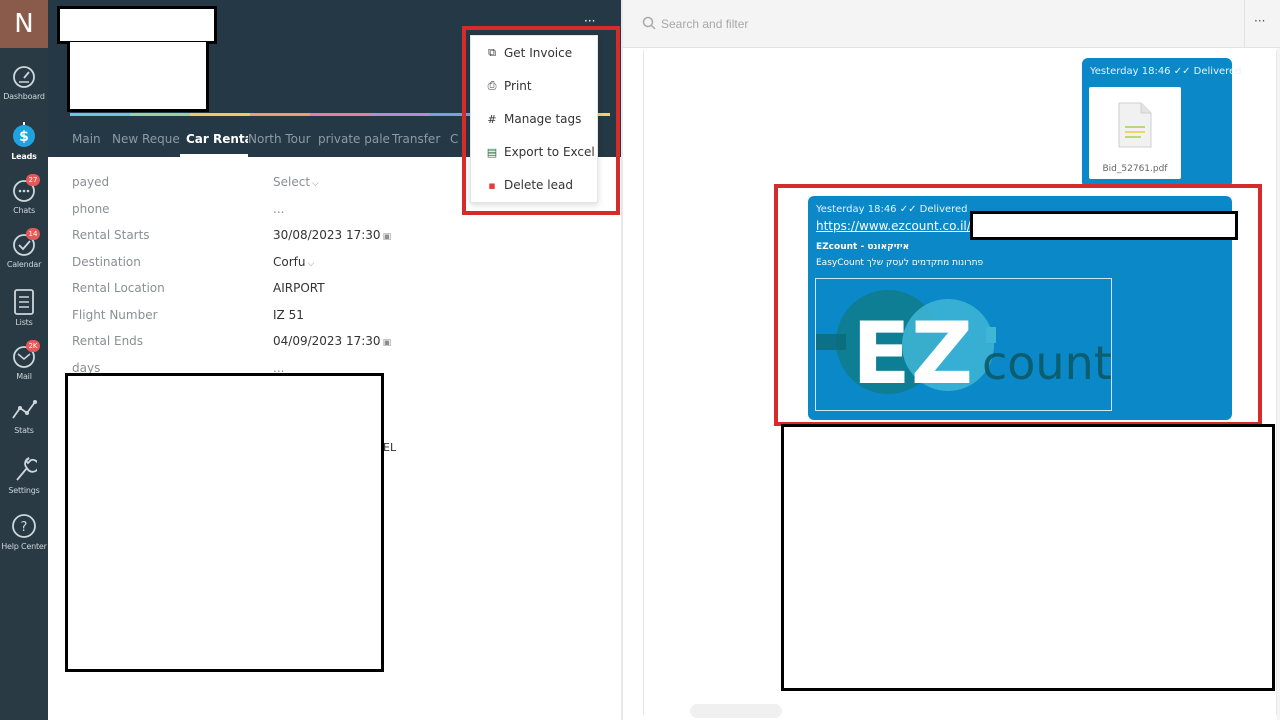  What do you see at coordinates (24, 77) in the screenshot?
I see `gauge-icon` at bounding box center [24, 77].